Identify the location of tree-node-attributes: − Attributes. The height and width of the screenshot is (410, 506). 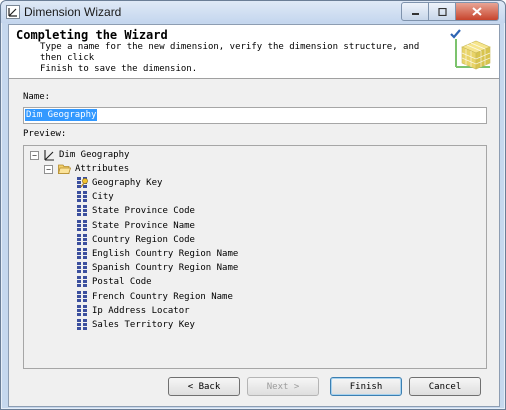
(86, 169).